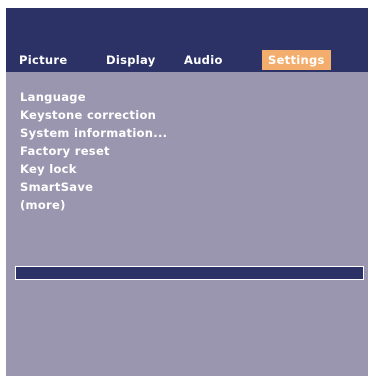 The height and width of the screenshot is (385, 373). Describe the element at coordinates (93, 205) in the screenshot. I see `menu-item-more: (more)` at that location.